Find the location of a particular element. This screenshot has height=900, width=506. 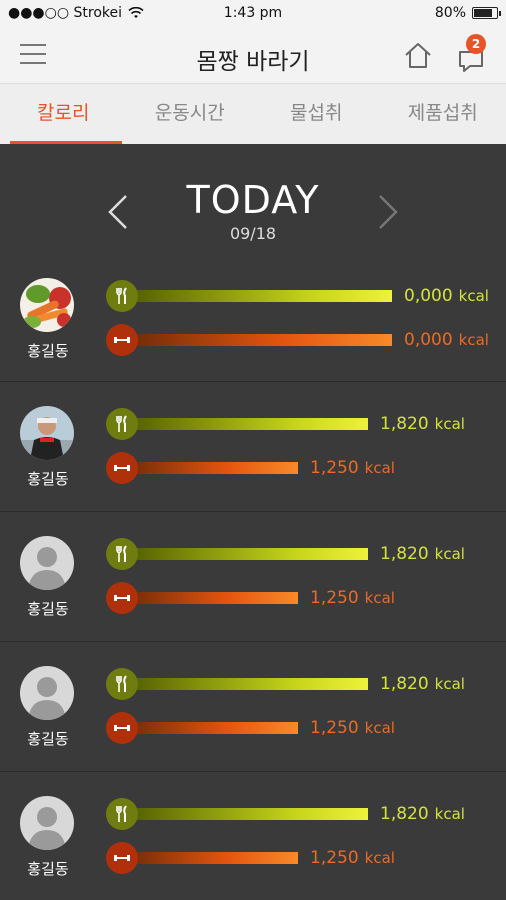

date-subtitle: 09/18 is located at coordinates (253, 233).